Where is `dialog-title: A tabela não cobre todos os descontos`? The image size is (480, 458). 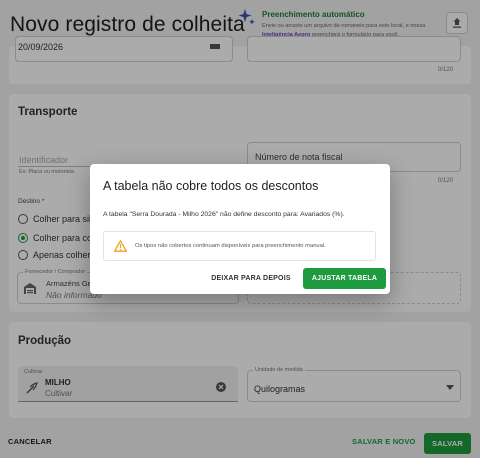 dialog-title: A tabela não cobre todos os descontos is located at coordinates (211, 186).